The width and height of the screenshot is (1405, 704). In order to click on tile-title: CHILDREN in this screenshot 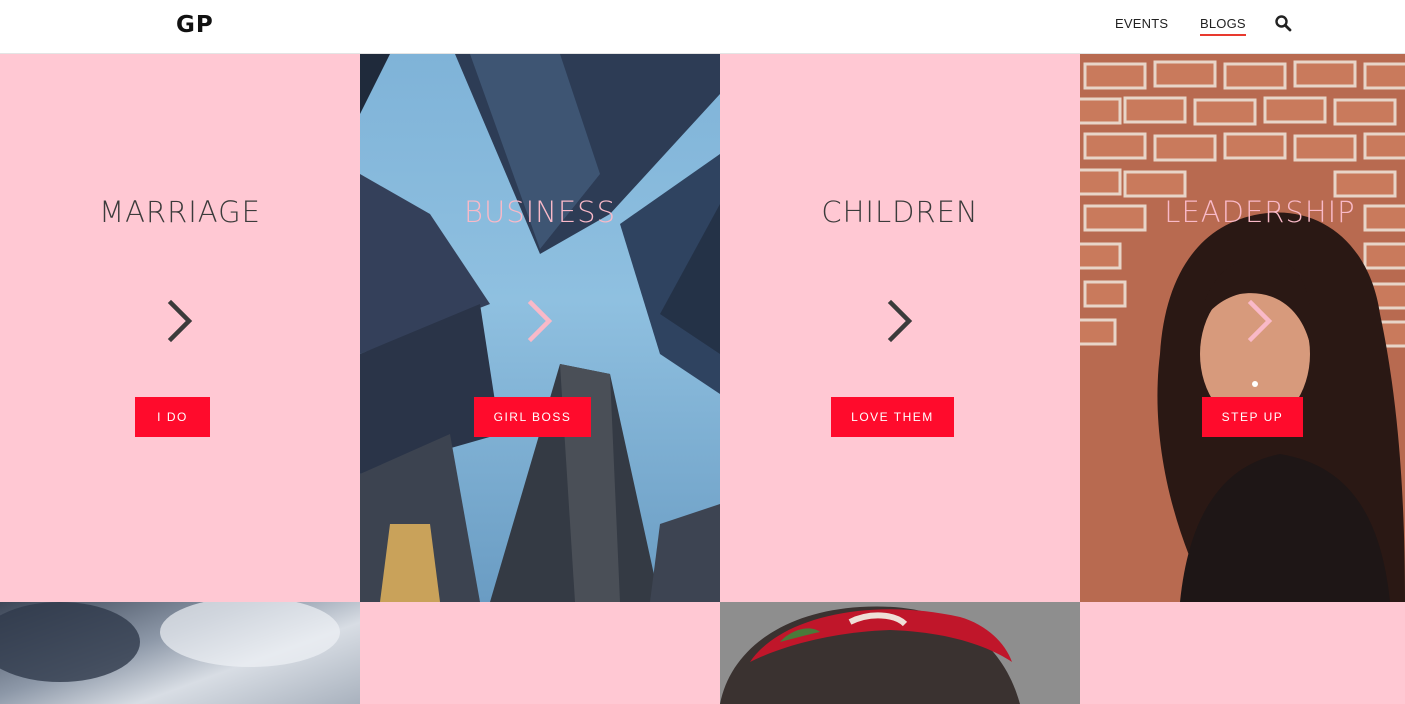, I will do `click(900, 212)`.